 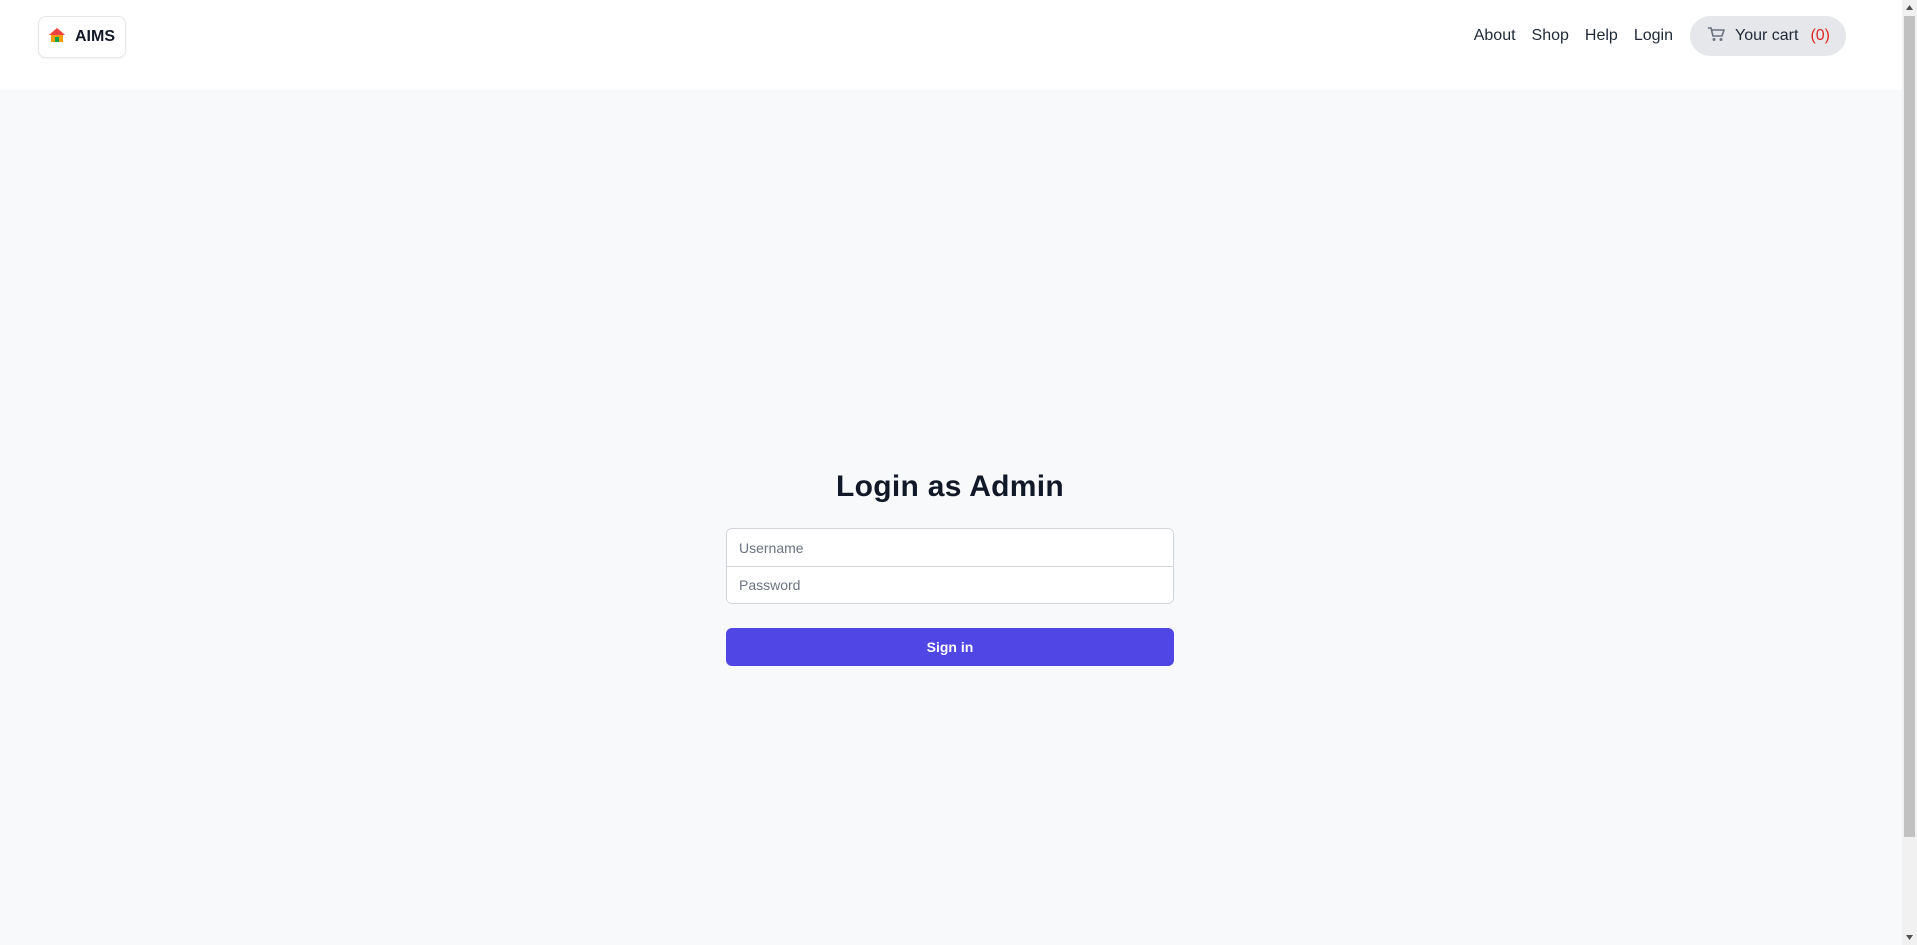 What do you see at coordinates (1909, 7) in the screenshot?
I see `scroll-up-arrow-icon` at bounding box center [1909, 7].